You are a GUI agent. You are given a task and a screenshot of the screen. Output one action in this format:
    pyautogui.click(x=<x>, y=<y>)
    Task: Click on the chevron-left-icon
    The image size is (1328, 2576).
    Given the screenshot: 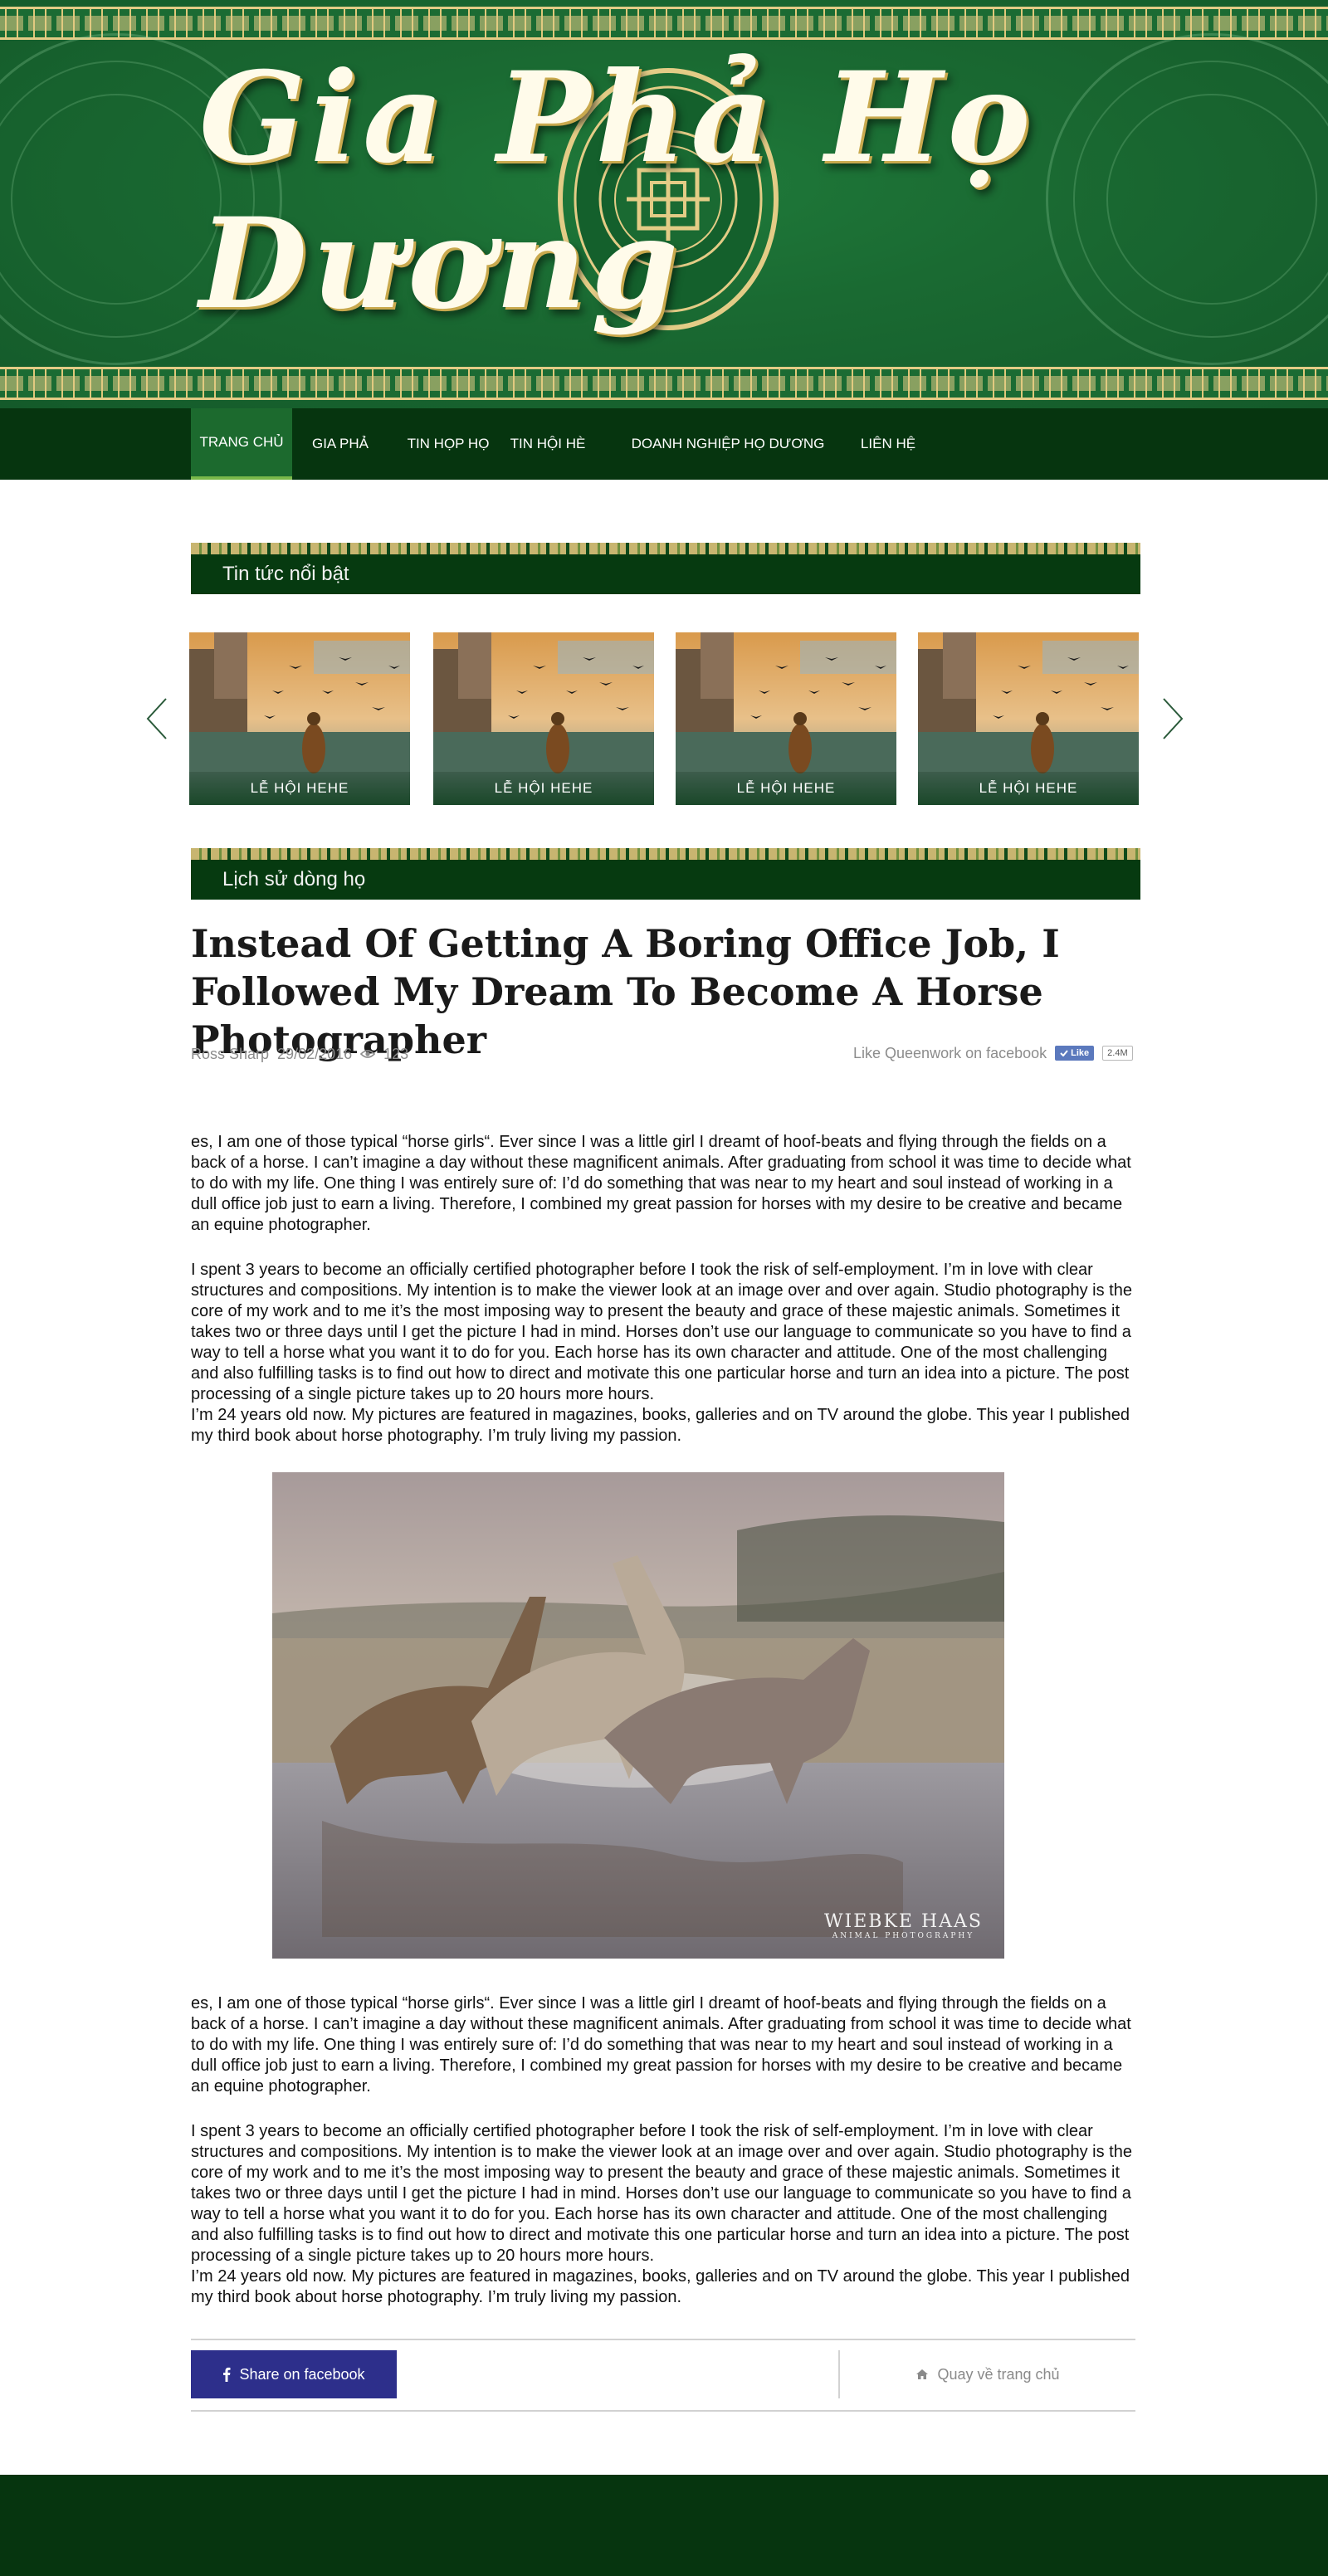 What is the action you would take?
    pyautogui.click(x=156, y=719)
    